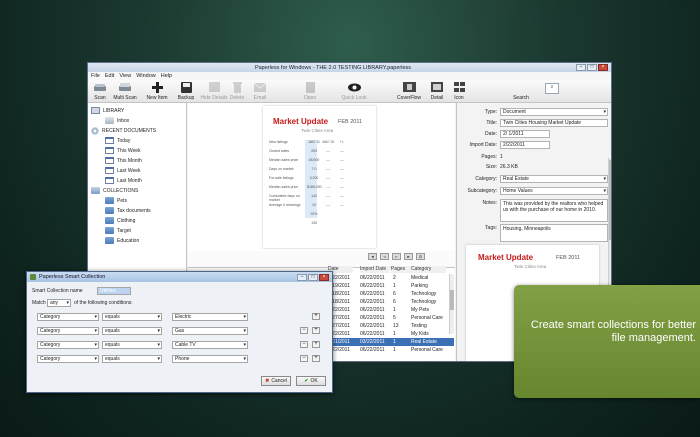 This screenshot has height=437, width=700. What do you see at coordinates (592, 67) in the screenshot?
I see `maximize-button: □` at bounding box center [592, 67].